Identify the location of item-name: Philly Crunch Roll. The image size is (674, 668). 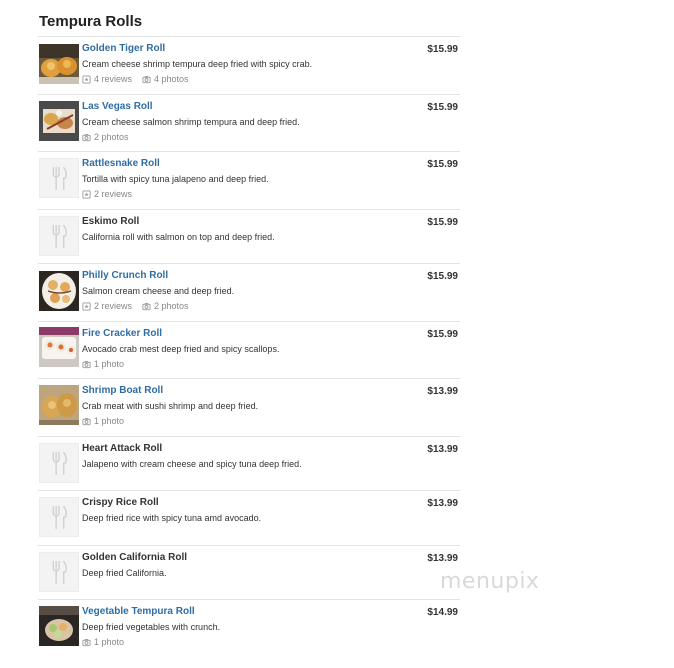
(125, 275).